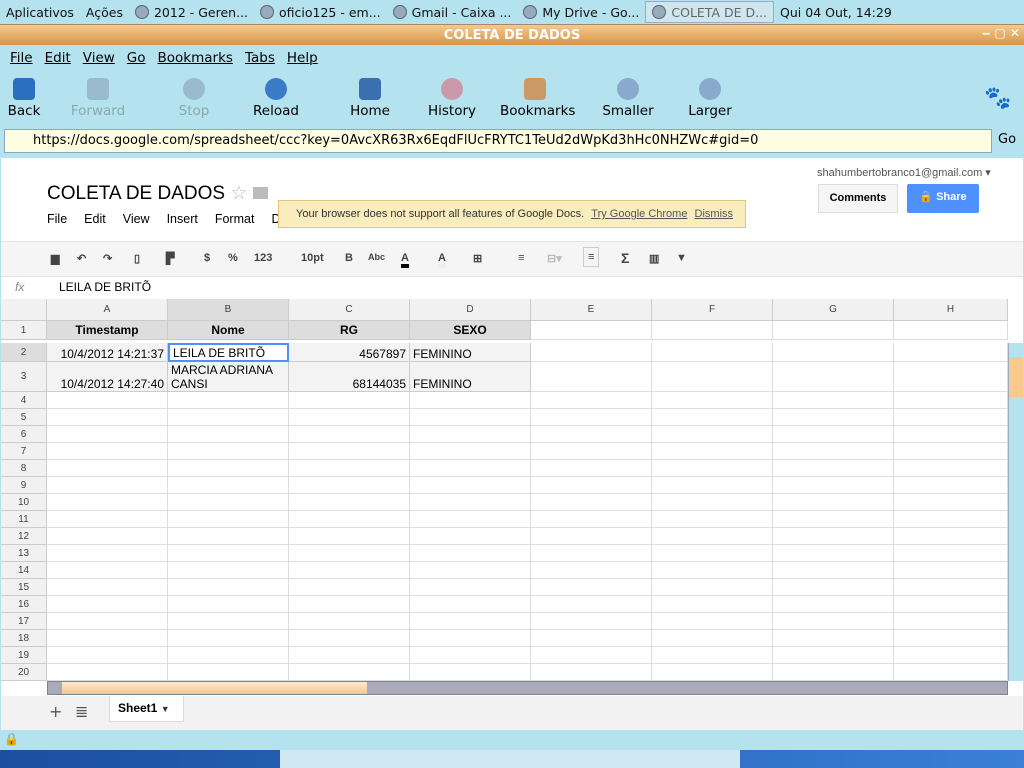 The width and height of the screenshot is (1024, 768). Describe the element at coordinates (105, 287) in the screenshot. I see `formula-input: LEILA DE BRITÕ` at that location.